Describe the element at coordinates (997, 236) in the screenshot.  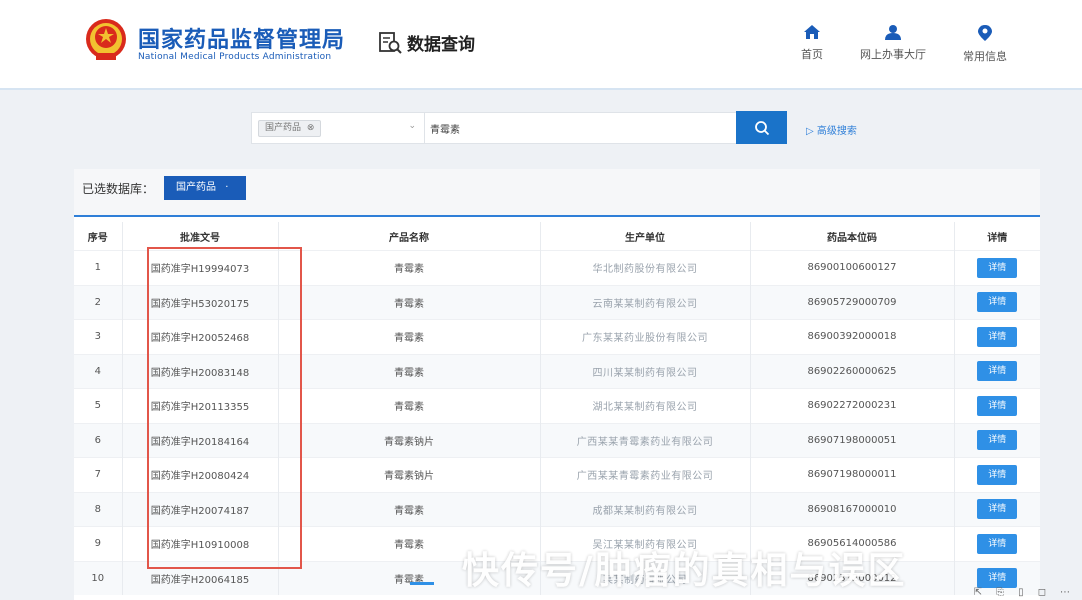
I see `col-header-detail: 详情` at that location.